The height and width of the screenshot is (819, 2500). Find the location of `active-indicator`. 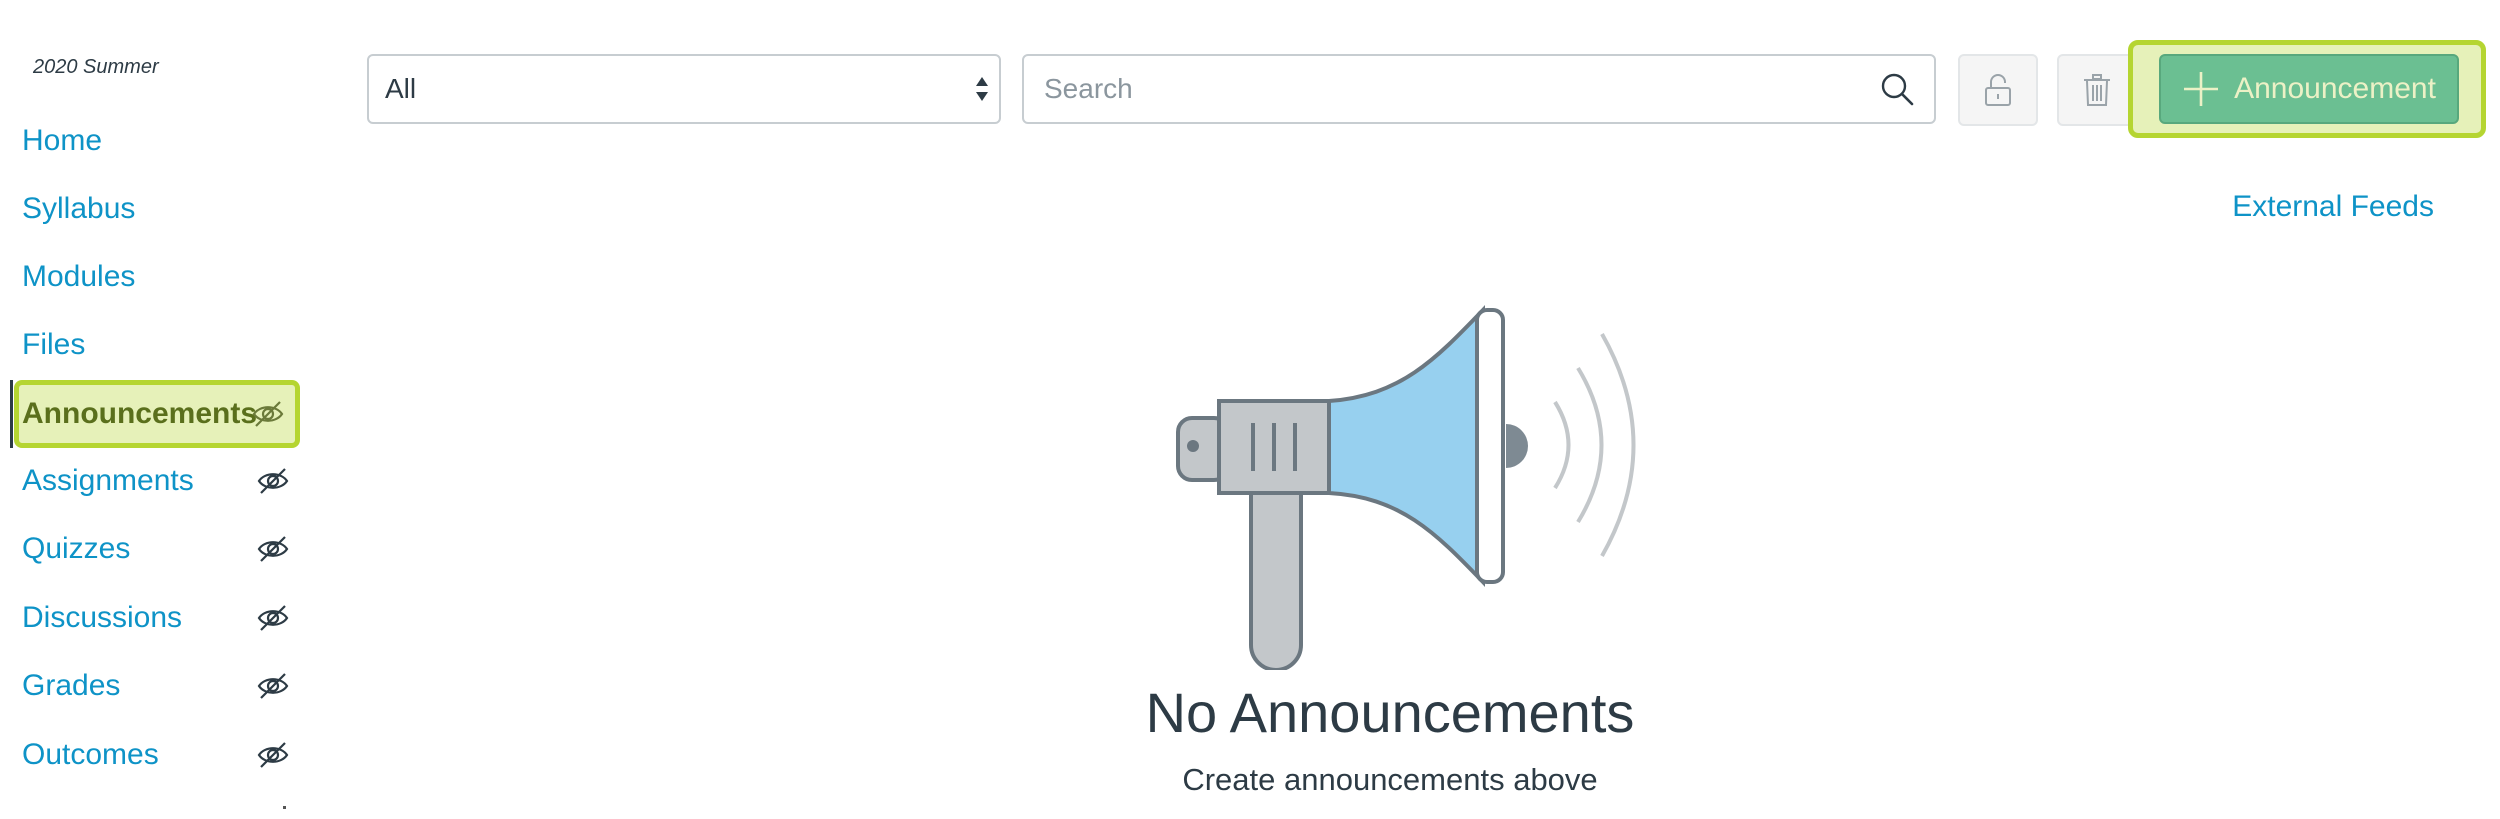

active-indicator is located at coordinates (11, 414).